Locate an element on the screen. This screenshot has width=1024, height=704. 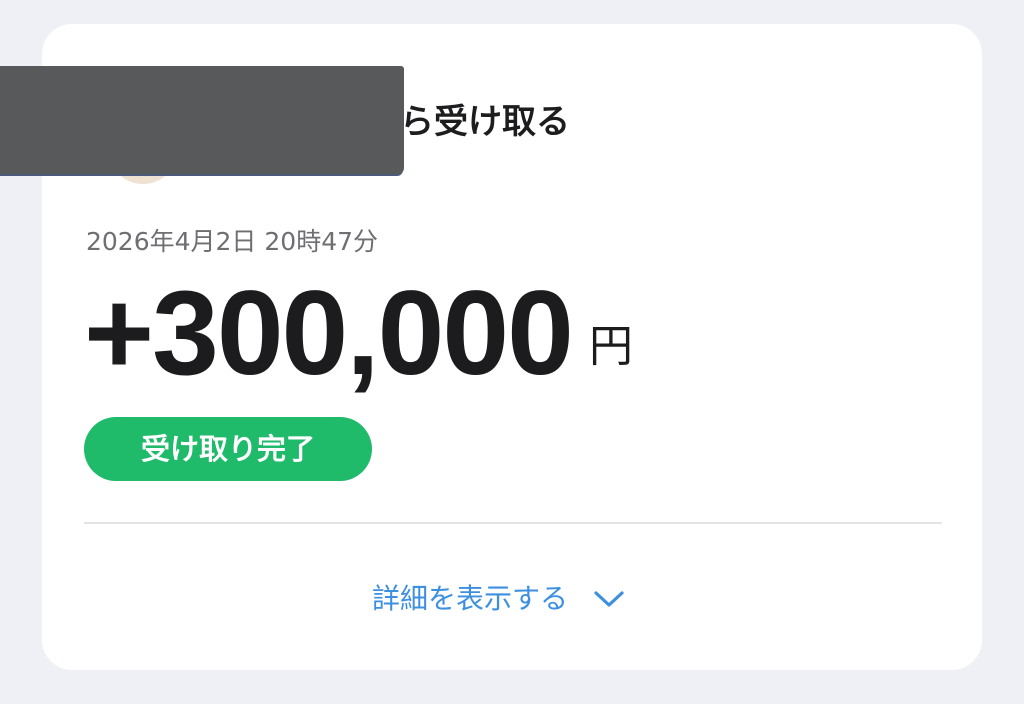
redaction-overlay is located at coordinates (202, 120).